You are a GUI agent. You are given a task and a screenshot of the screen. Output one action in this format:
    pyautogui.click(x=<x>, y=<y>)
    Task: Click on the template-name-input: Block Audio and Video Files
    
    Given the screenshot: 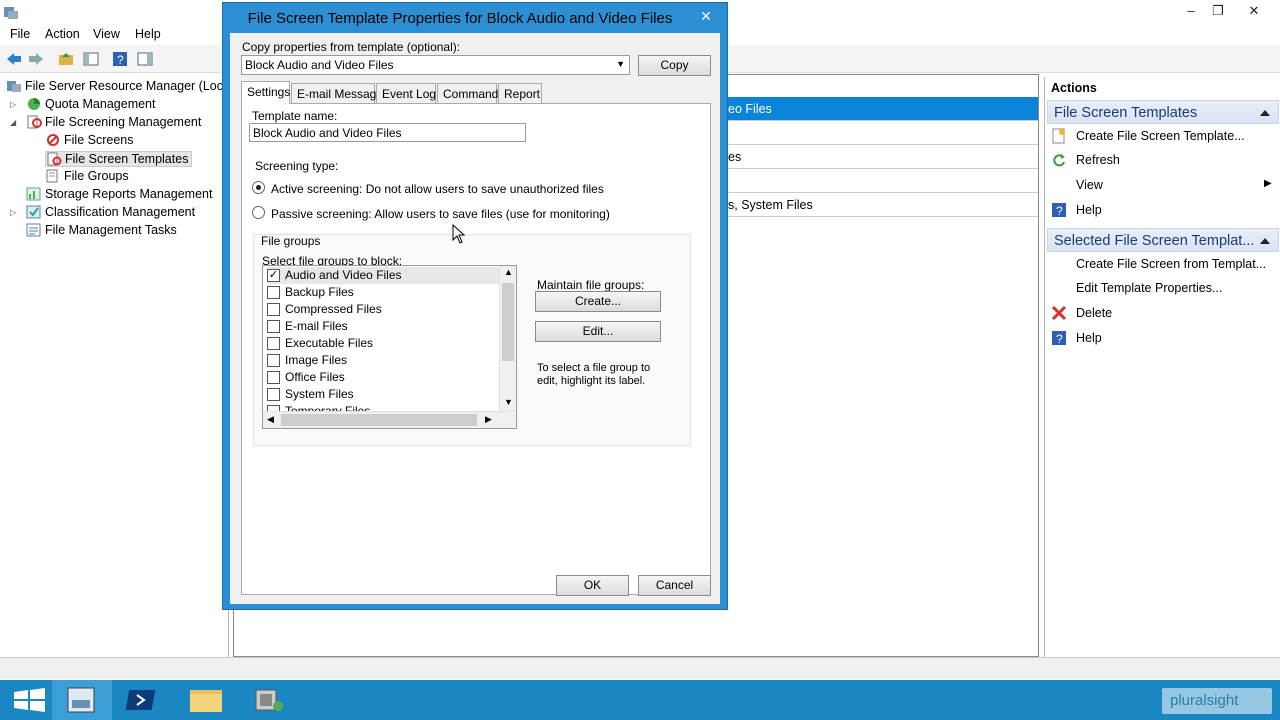 What is the action you would take?
    pyautogui.click(x=387, y=132)
    